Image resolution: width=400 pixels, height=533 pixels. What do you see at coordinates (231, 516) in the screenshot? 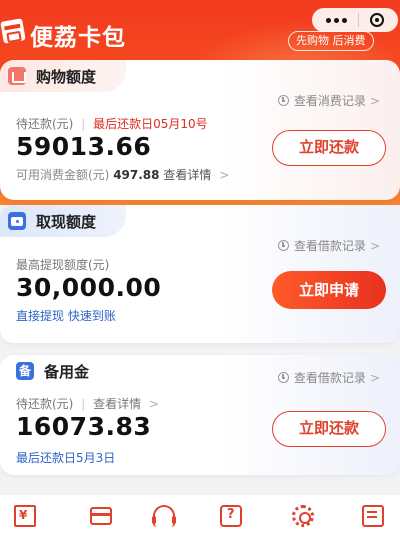
I see `help-icon` at bounding box center [231, 516].